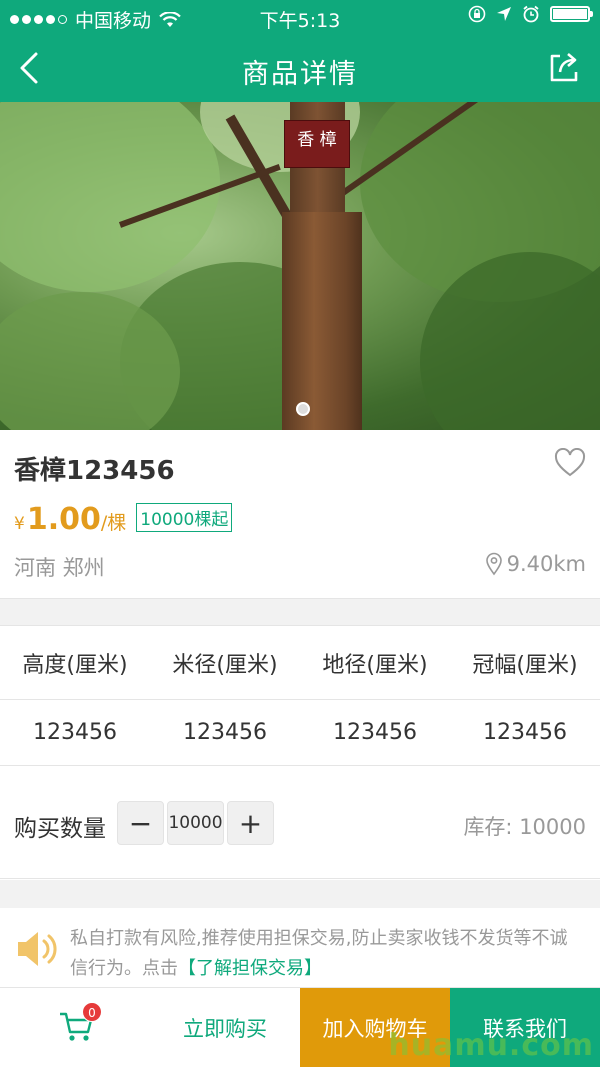 Image resolution: width=600 pixels, height=1067 pixels. What do you see at coordinates (63, 519) in the screenshot?
I see `price-value: 1.00` at bounding box center [63, 519].